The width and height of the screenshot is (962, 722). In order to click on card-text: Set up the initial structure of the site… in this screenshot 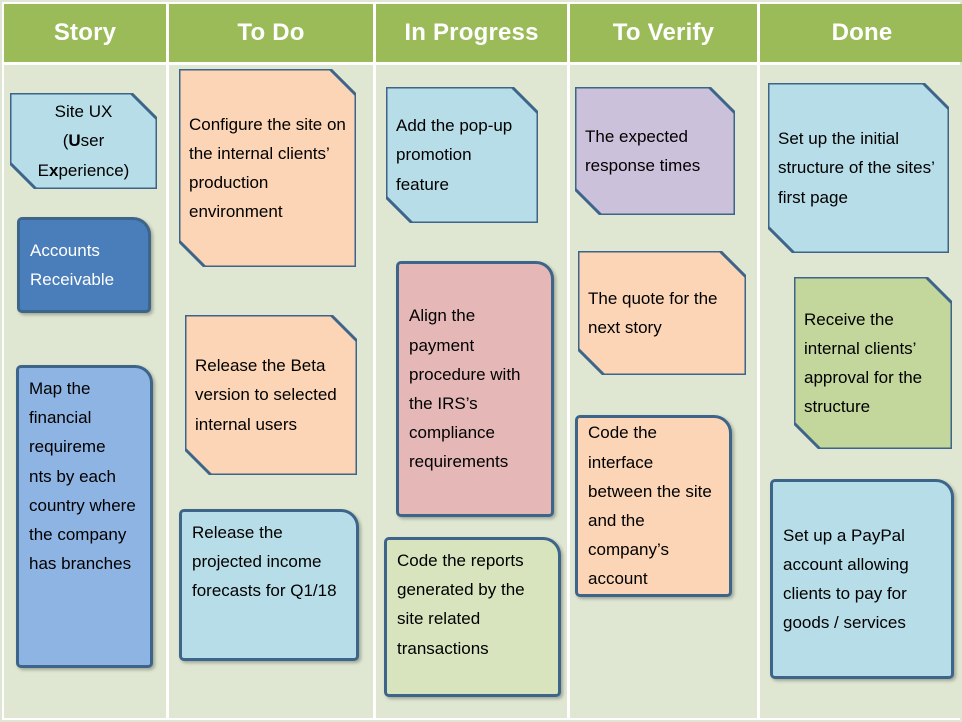, I will do `click(856, 168)`.